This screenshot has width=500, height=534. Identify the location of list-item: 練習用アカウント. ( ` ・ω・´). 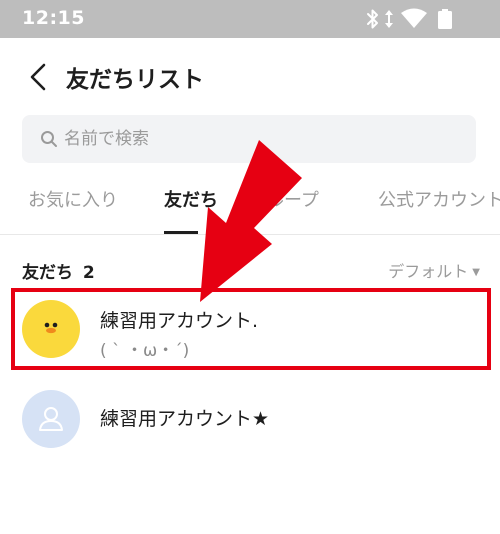
(250, 328).